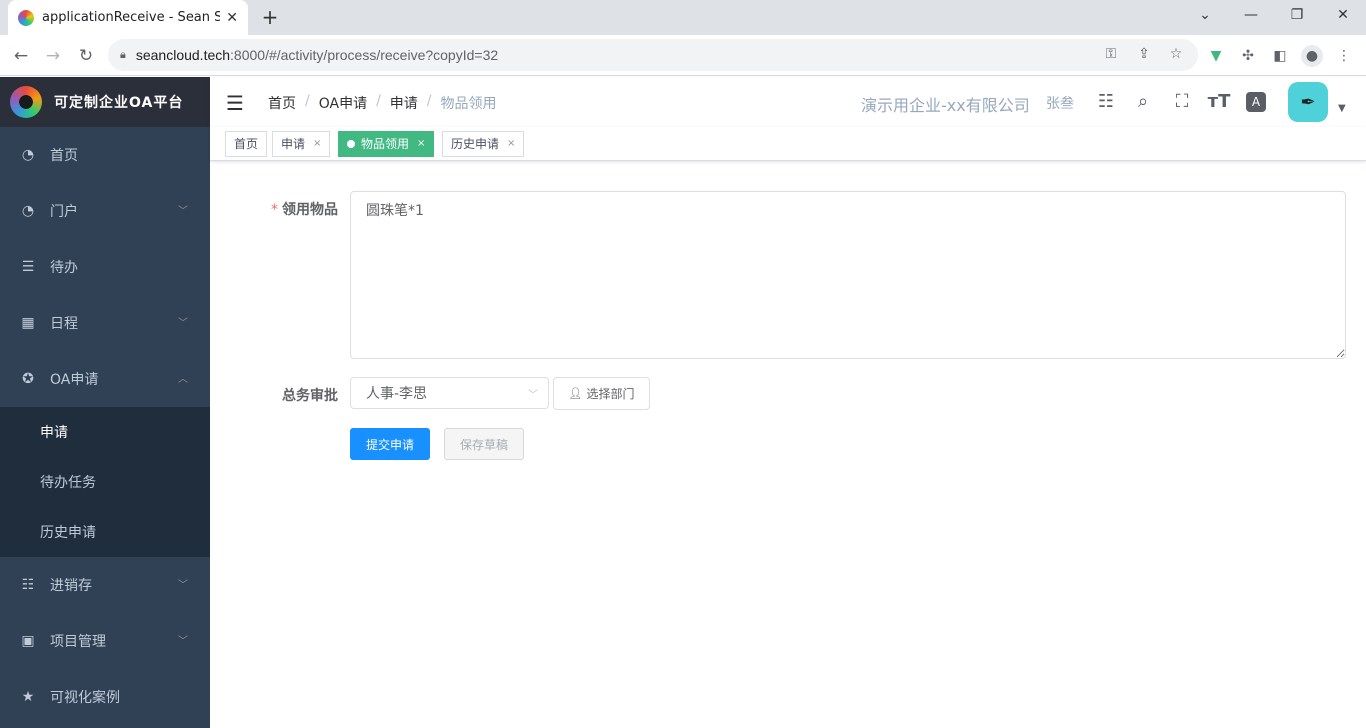  I want to click on approver-select: 人事-李思 ﹀, so click(449, 393).